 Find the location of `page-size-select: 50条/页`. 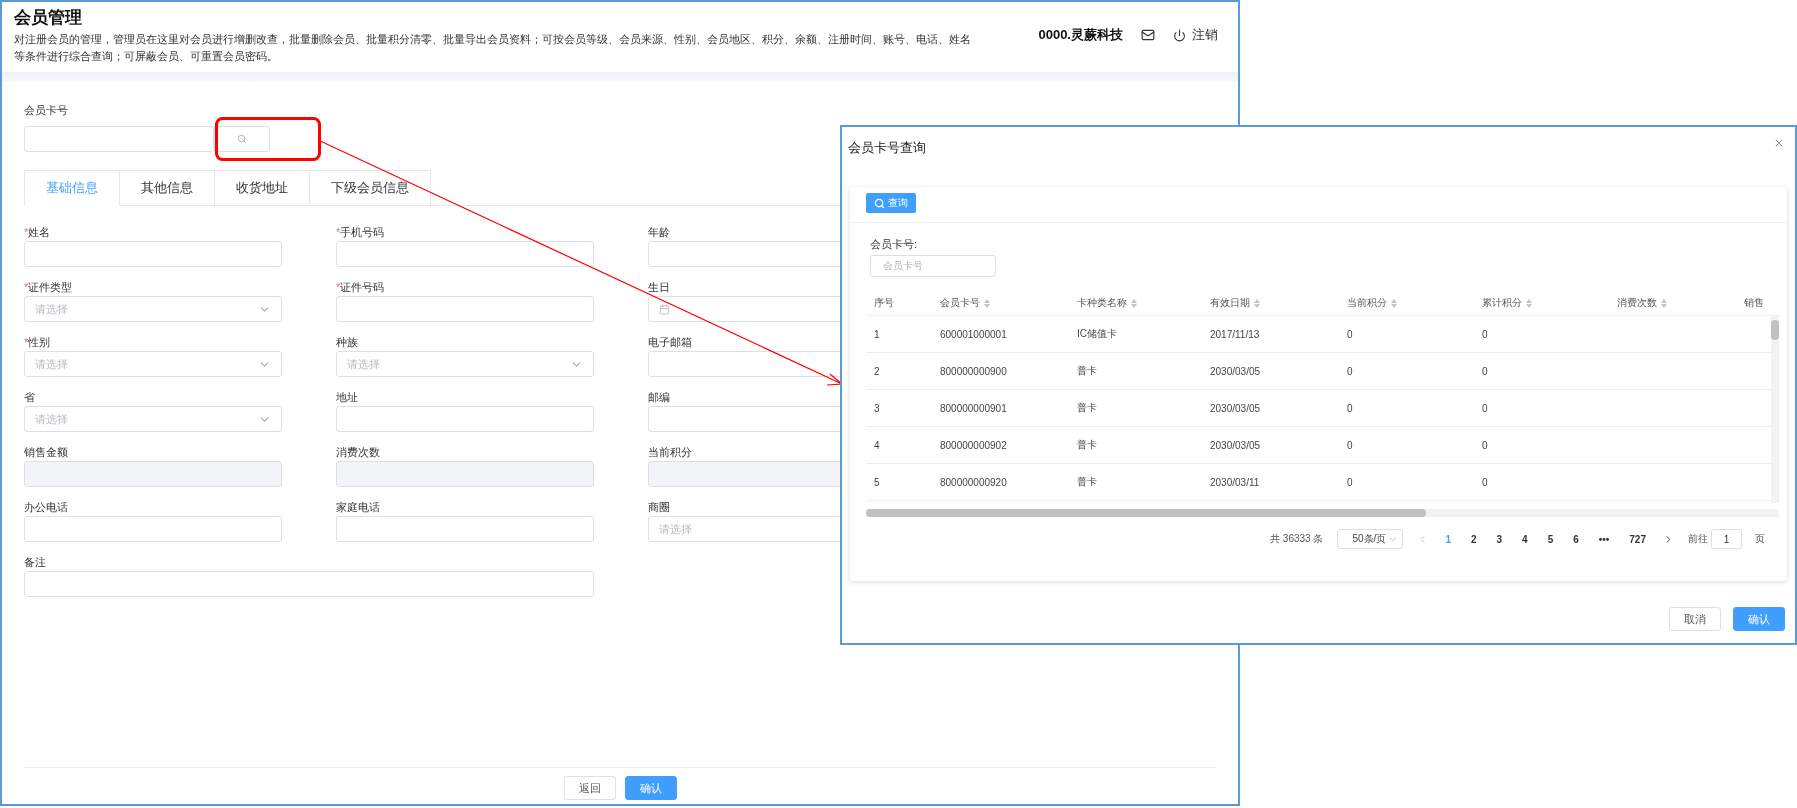

page-size-select: 50条/页 is located at coordinates (1370, 539).